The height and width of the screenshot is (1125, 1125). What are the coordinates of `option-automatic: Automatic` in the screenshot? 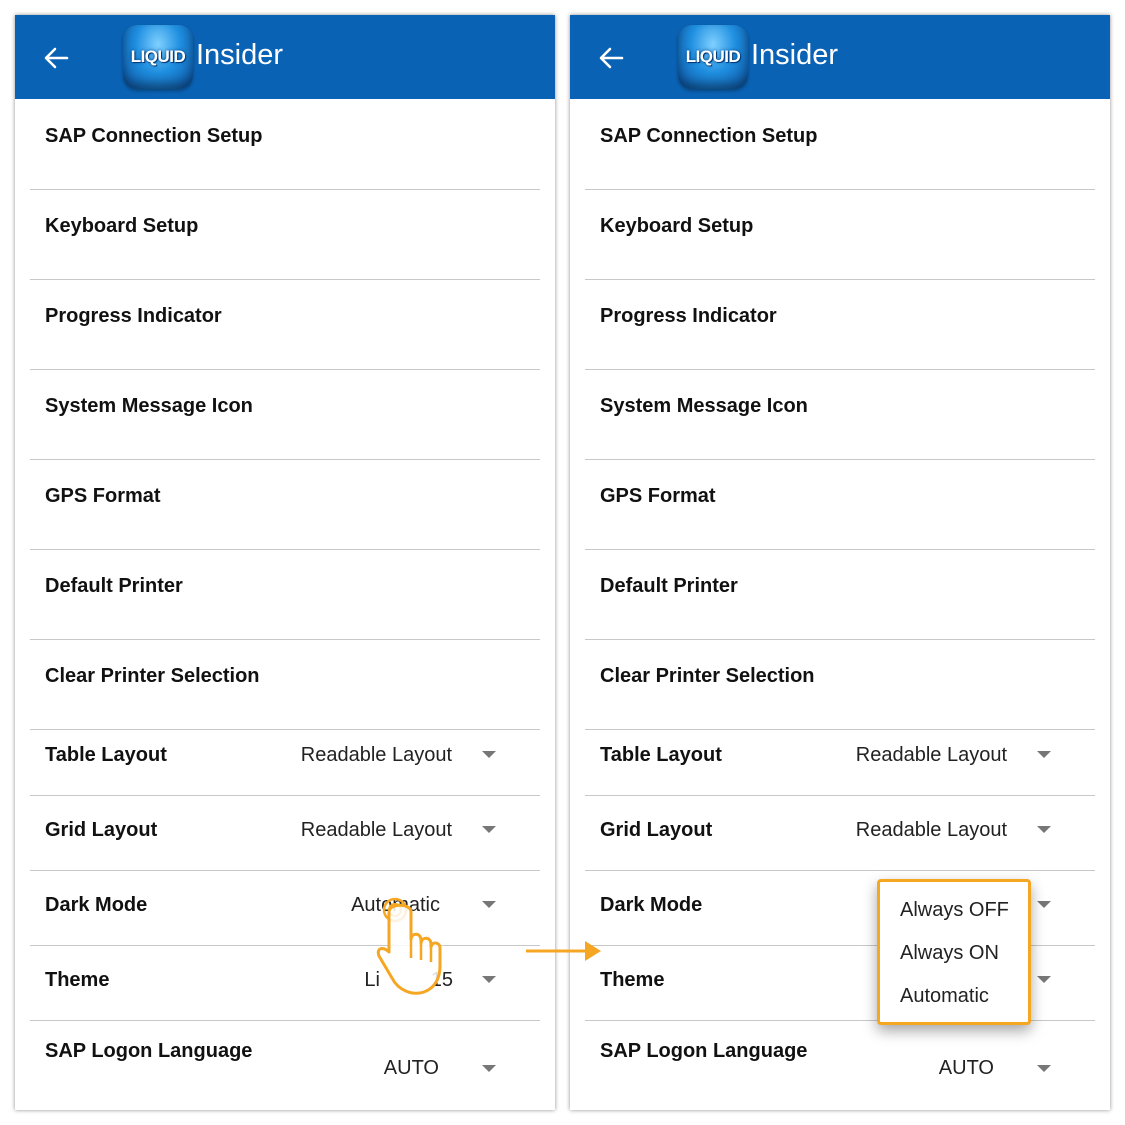 It's located at (944, 996).